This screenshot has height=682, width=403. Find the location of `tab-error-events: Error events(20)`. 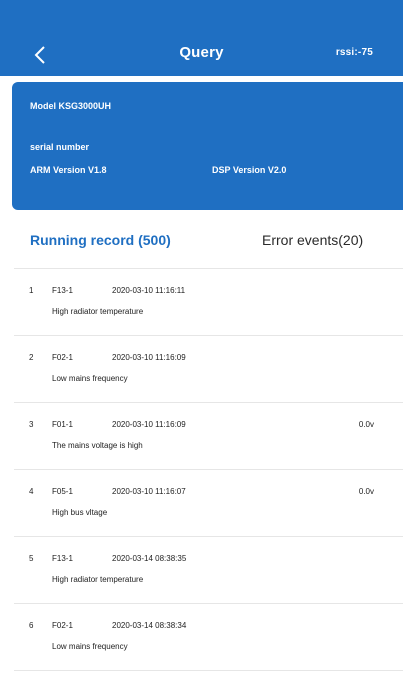

tab-error-events: Error events(20) is located at coordinates (312, 240).